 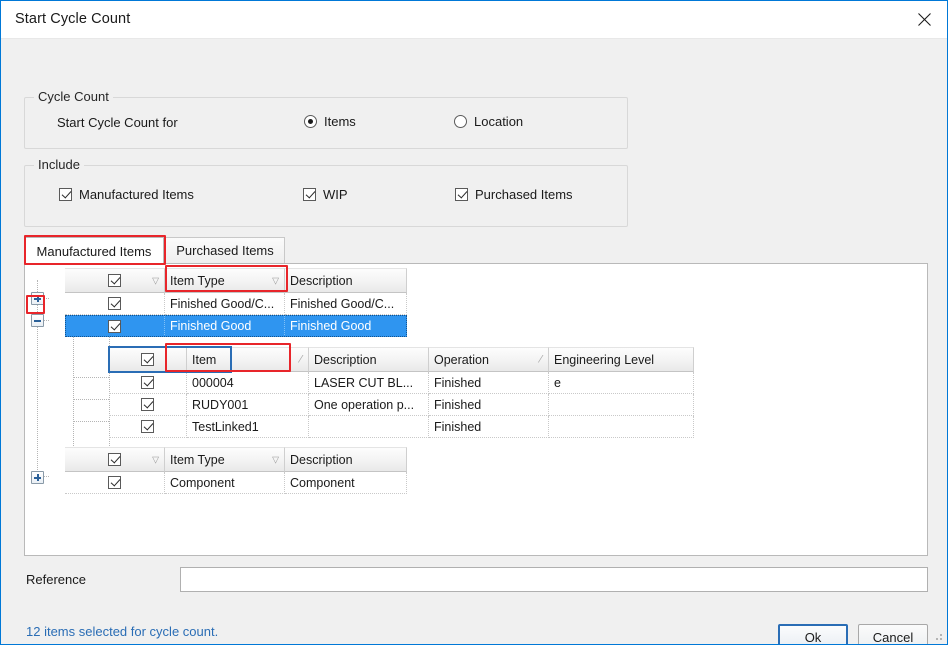 What do you see at coordinates (474, 20) in the screenshot?
I see `title-bar: Start Cycle Count` at bounding box center [474, 20].